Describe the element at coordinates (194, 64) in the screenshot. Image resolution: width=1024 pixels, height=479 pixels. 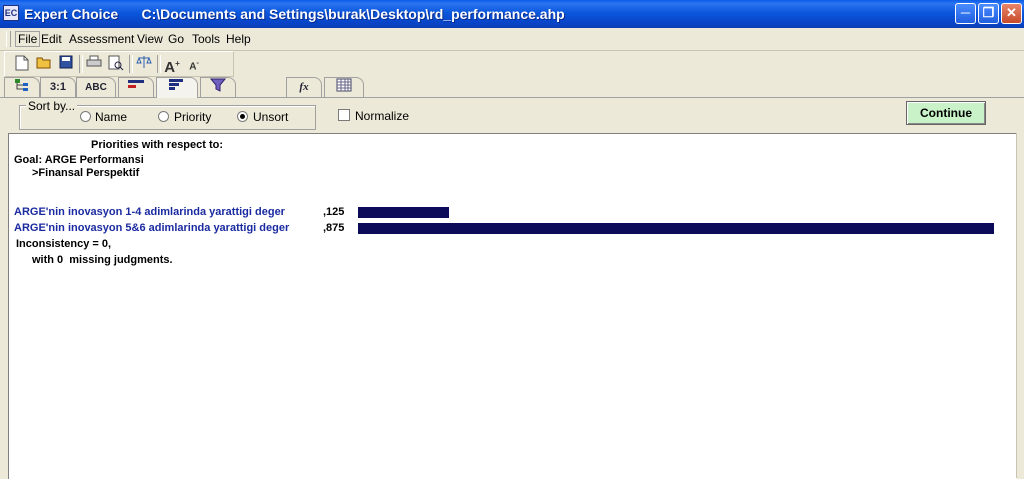
I see `font-decrease-icon: A-` at that location.